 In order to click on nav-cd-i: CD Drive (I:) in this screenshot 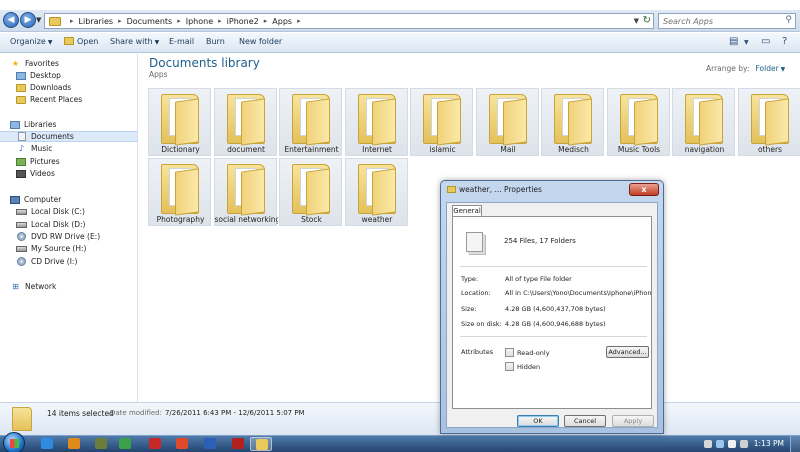, I will do `click(84, 261)`.